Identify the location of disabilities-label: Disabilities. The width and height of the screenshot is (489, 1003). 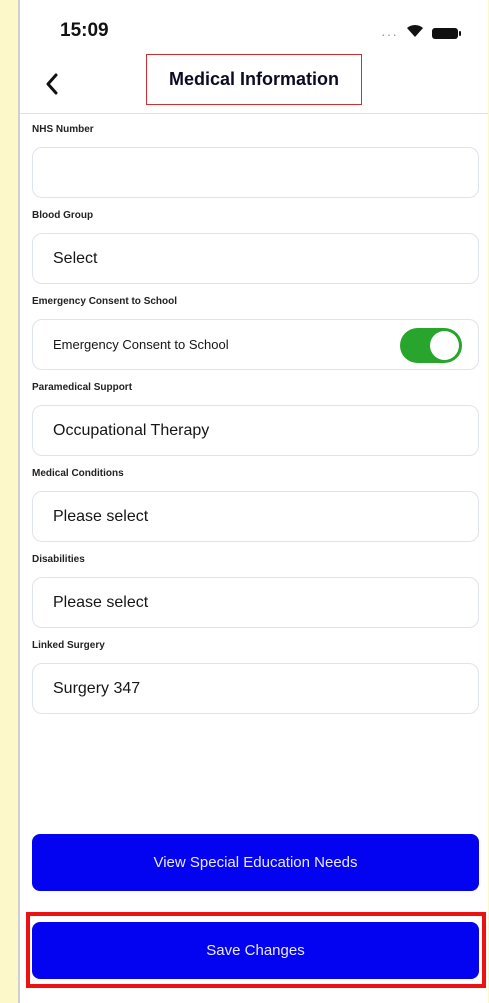
(58, 559).